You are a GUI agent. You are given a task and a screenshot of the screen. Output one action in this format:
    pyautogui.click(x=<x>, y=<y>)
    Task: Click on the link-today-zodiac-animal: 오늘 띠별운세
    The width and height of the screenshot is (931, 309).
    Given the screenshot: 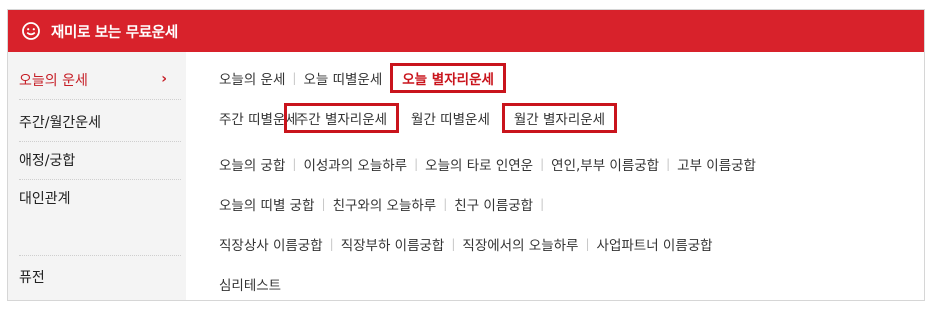 What is the action you would take?
    pyautogui.click(x=342, y=78)
    